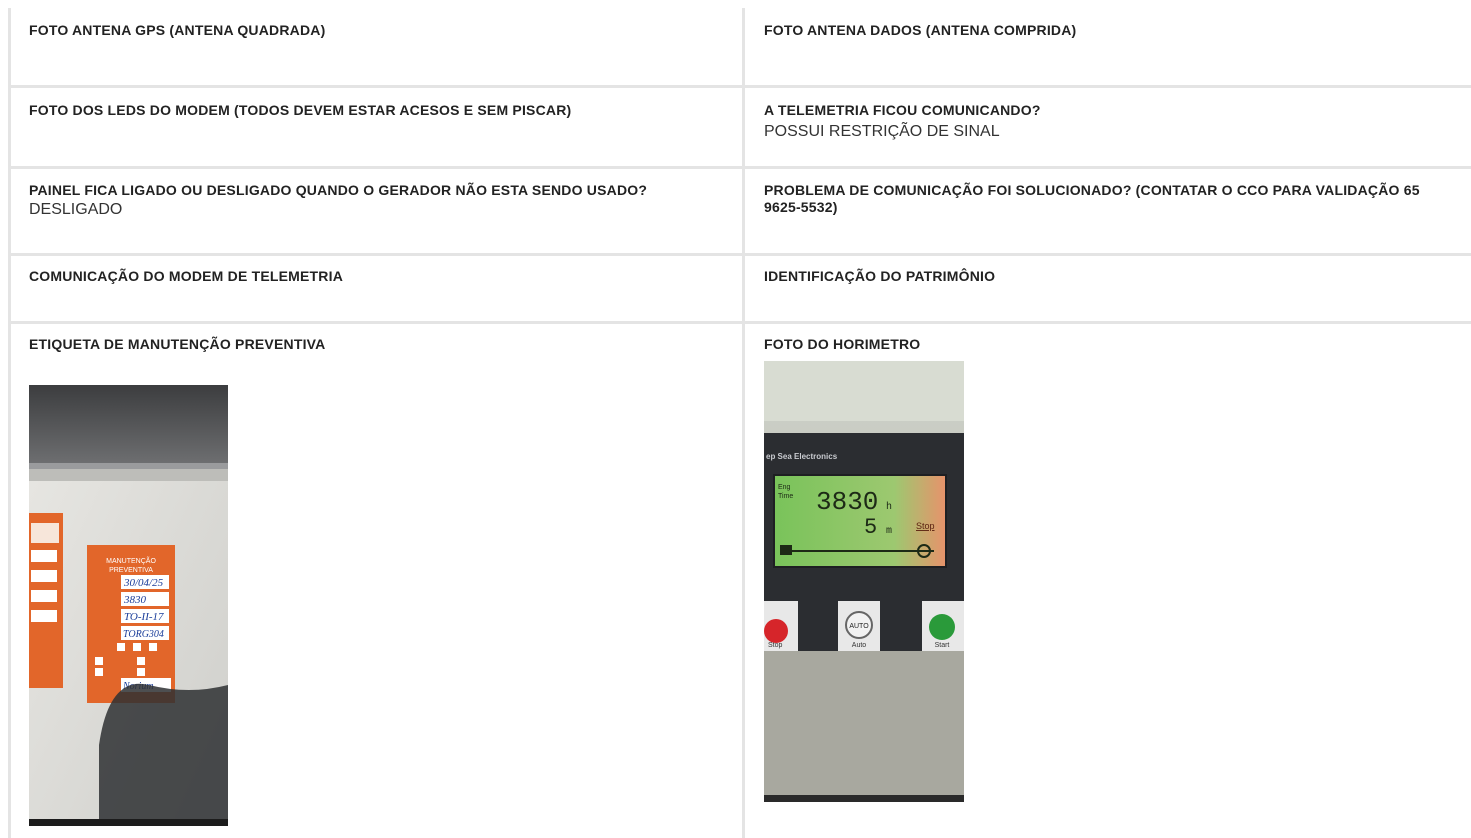 This screenshot has width=1471, height=838. Describe the element at coordinates (9, 423) in the screenshot. I see `divider-left` at that location.